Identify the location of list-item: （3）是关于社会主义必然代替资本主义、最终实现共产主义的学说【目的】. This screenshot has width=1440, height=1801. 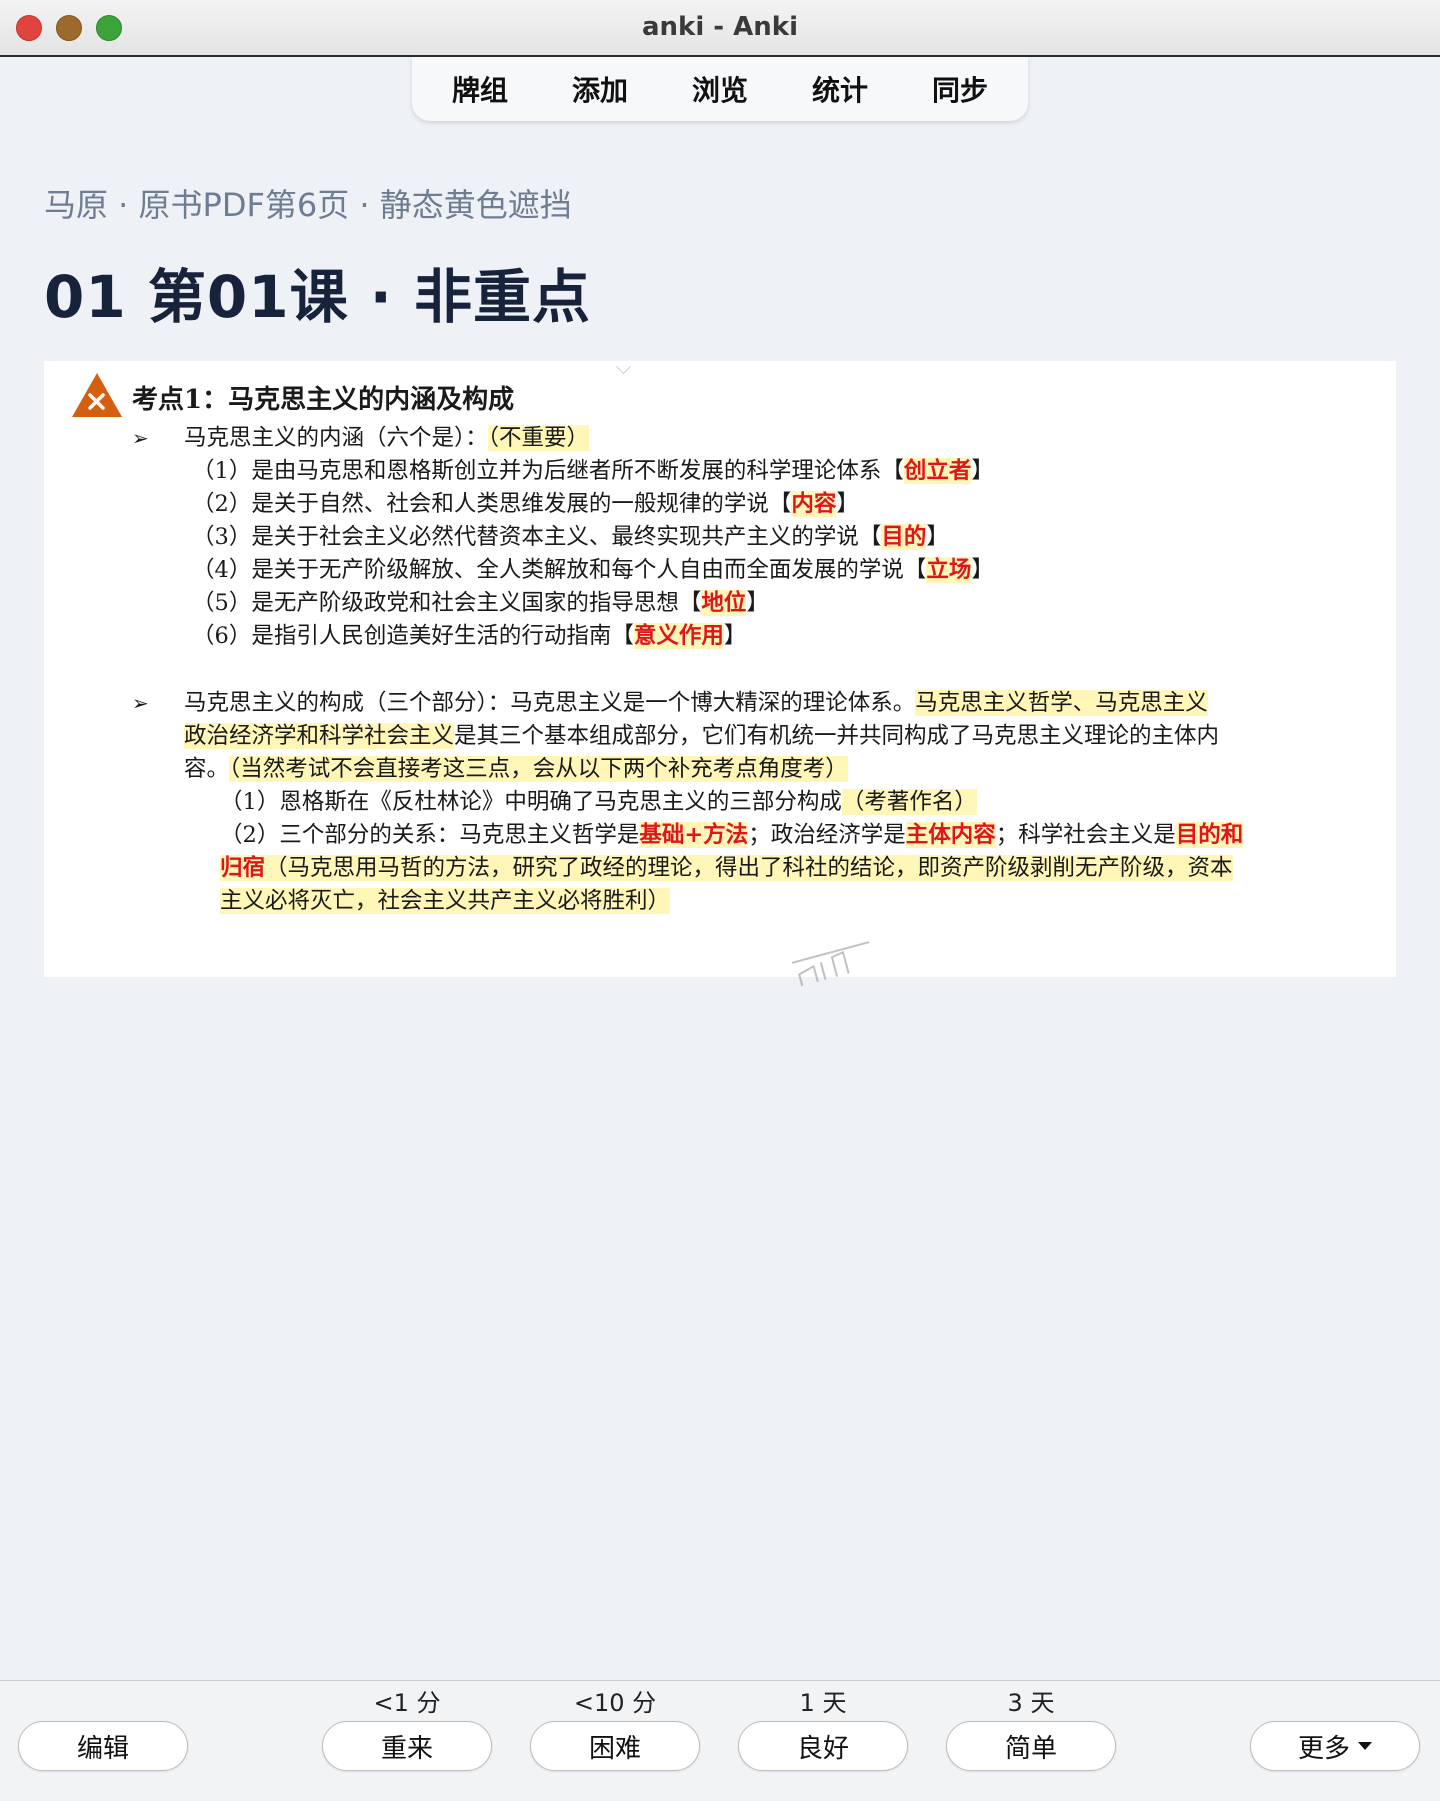
(570, 537).